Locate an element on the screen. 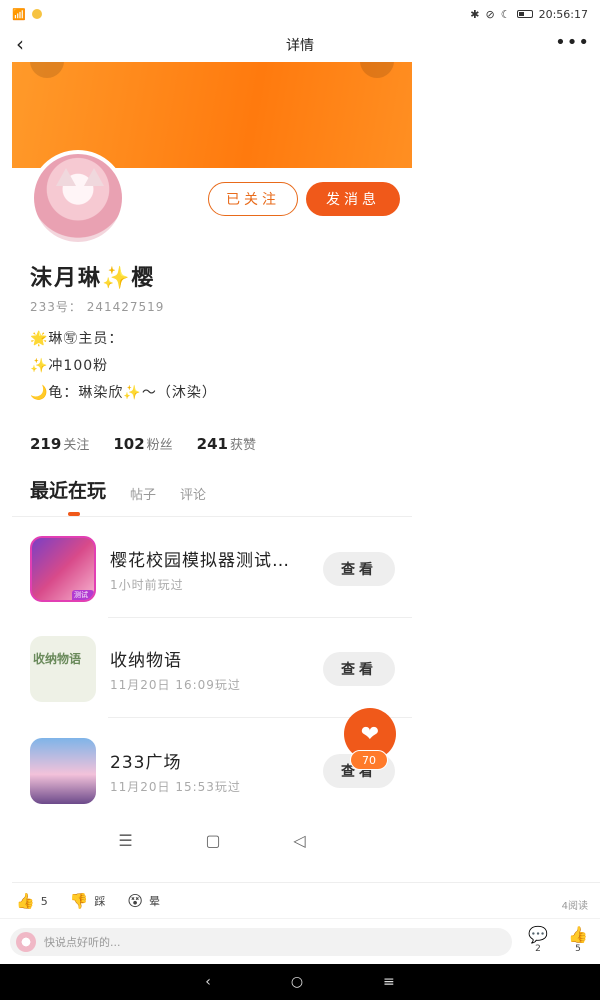 The image size is (600, 1000). bio-line: 🌟琳㊢主员： is located at coordinates (77, 339).